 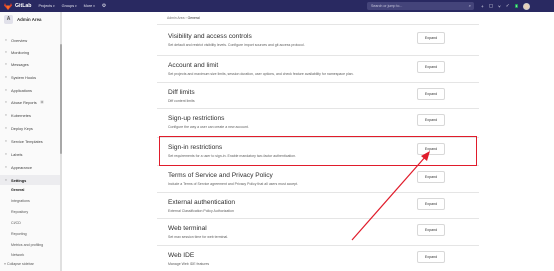 I want to click on annotation-arrow, so click(x=390, y=196).